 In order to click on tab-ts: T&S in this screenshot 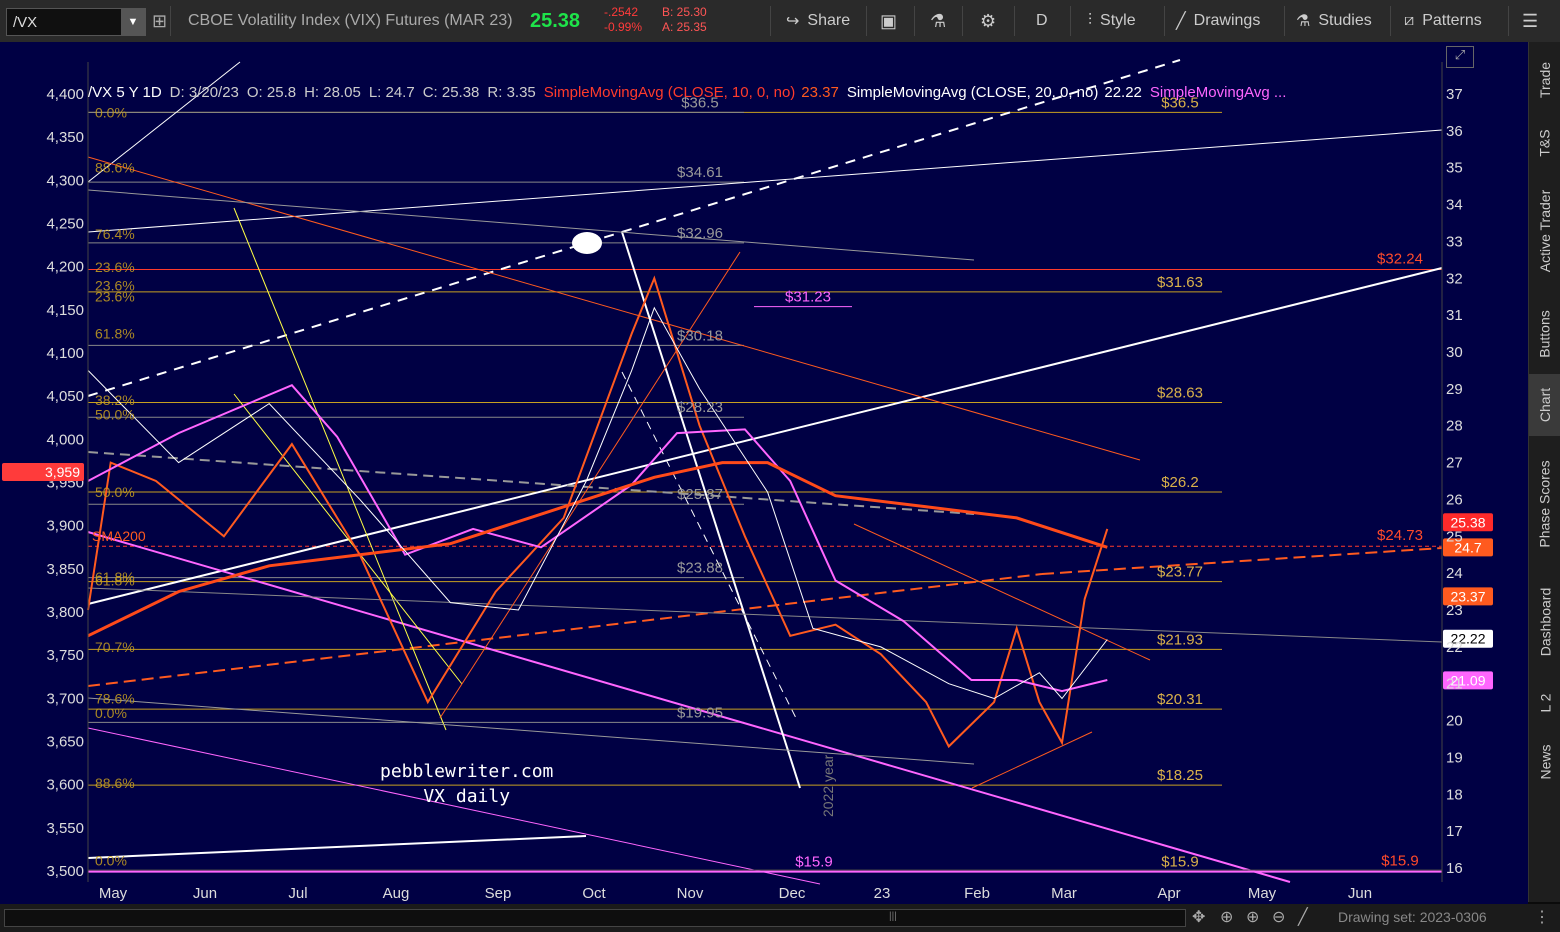, I will do `click(1544, 143)`.